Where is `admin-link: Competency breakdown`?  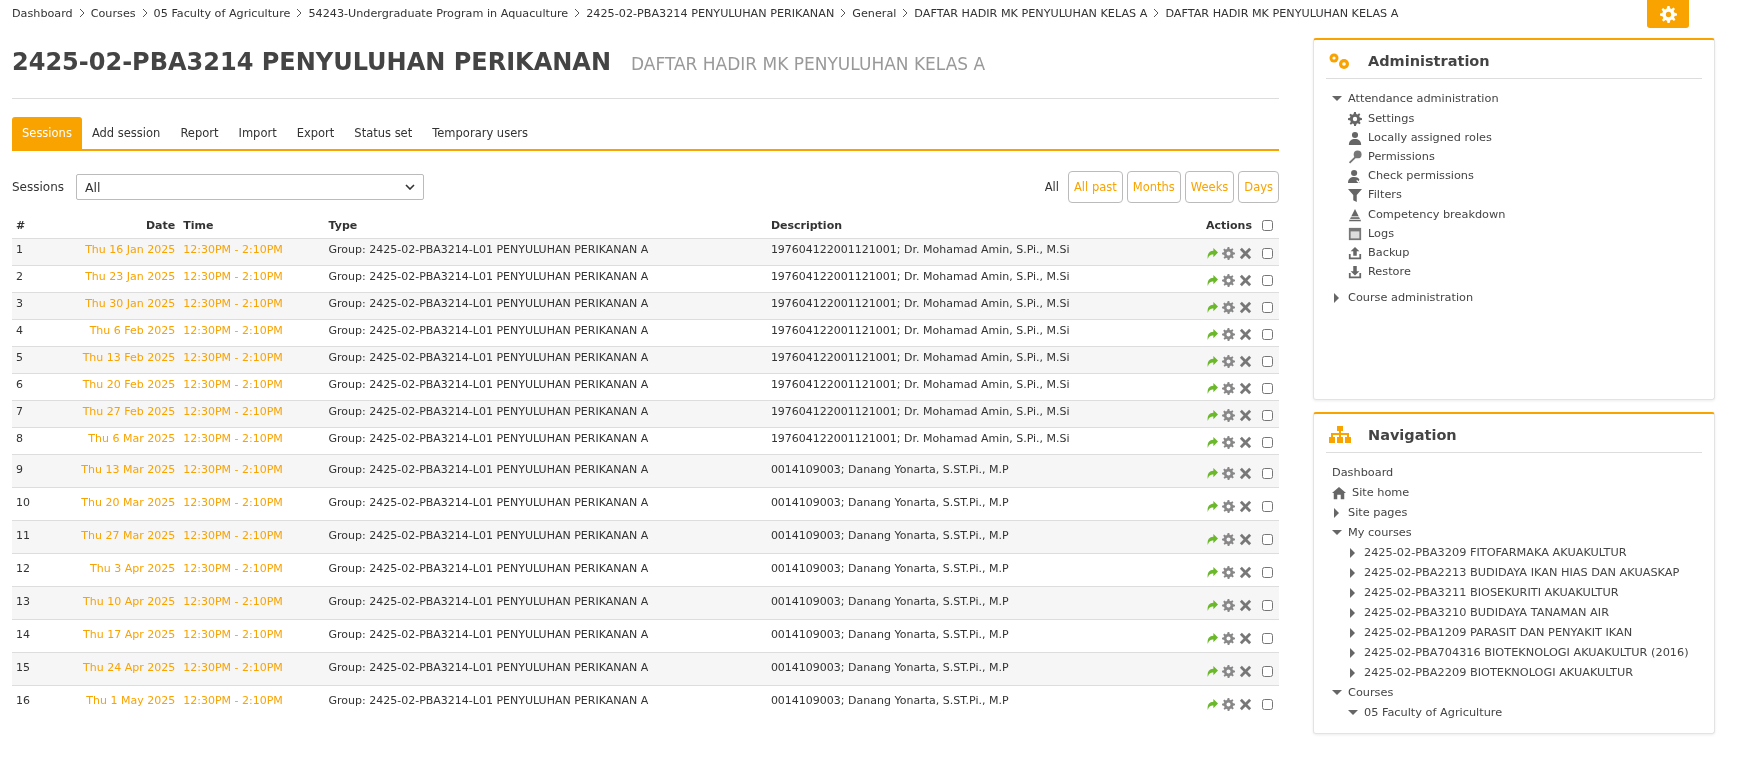 admin-link: Competency breakdown is located at coordinates (1437, 214).